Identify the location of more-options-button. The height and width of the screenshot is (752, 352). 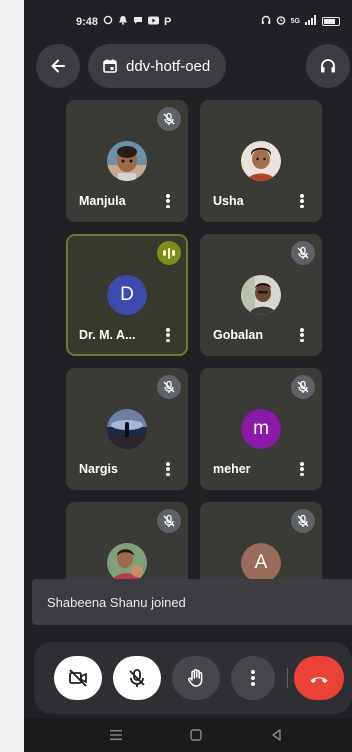
(253, 678).